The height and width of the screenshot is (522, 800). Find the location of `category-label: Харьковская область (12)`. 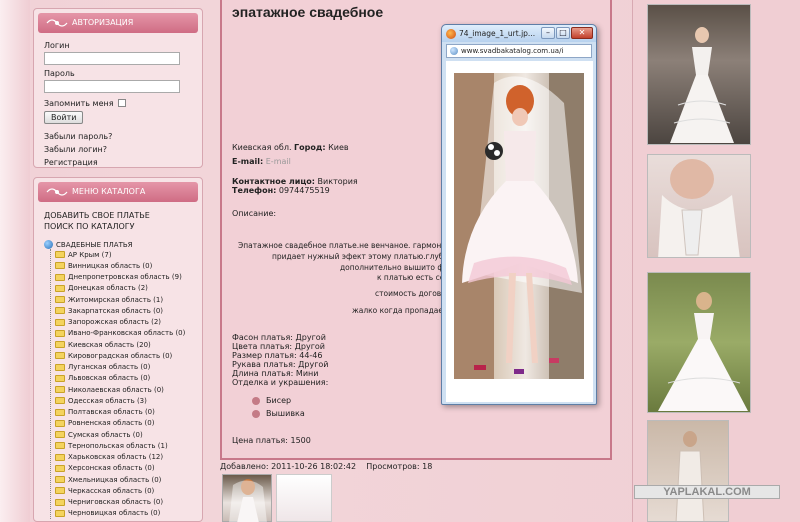

category-label: Харьковская область (12) is located at coordinates (116, 457).